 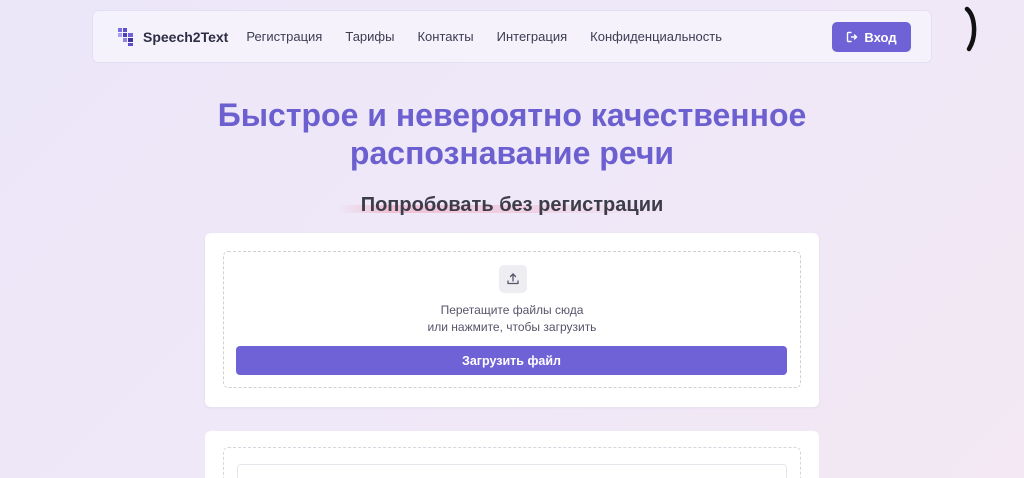 I want to click on nav-link-privacy: Конфиденциальность, so click(x=656, y=36).